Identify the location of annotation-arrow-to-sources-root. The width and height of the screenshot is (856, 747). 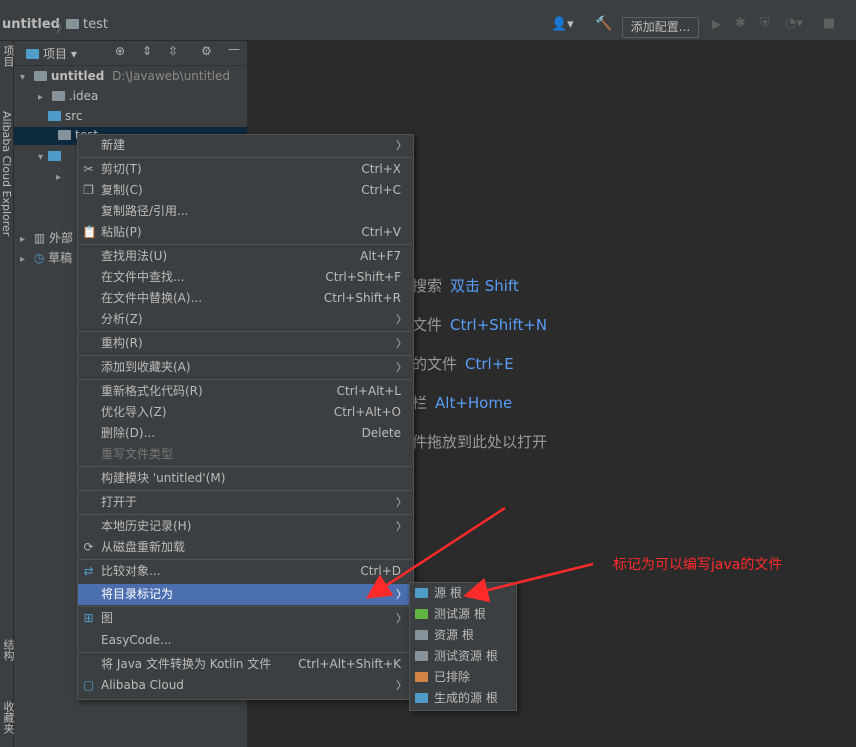
(528, 582).